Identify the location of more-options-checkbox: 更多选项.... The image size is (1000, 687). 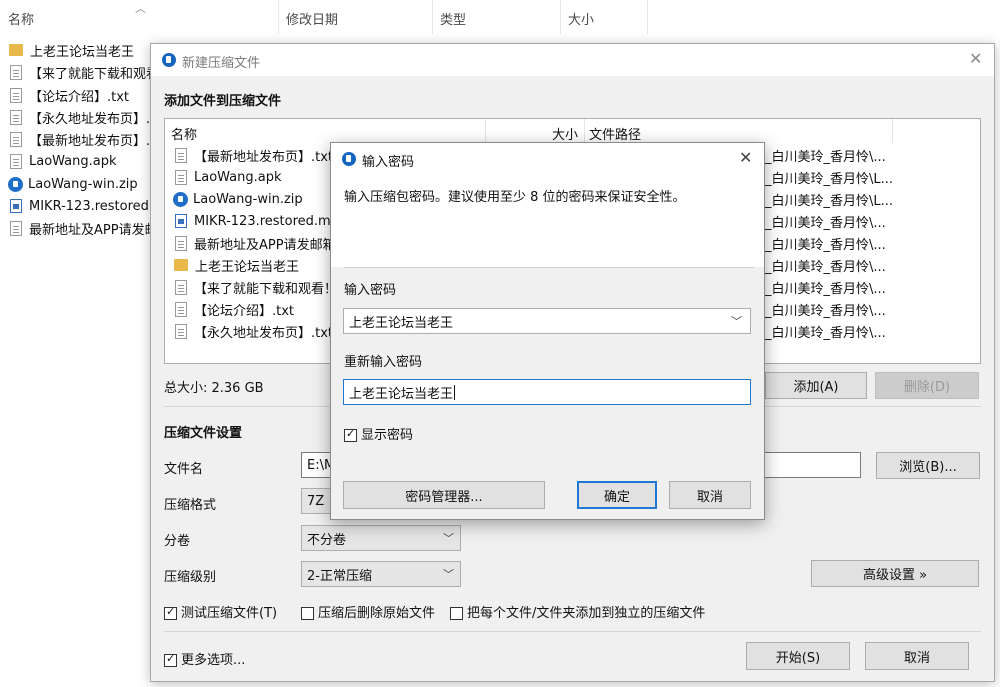
(204, 658).